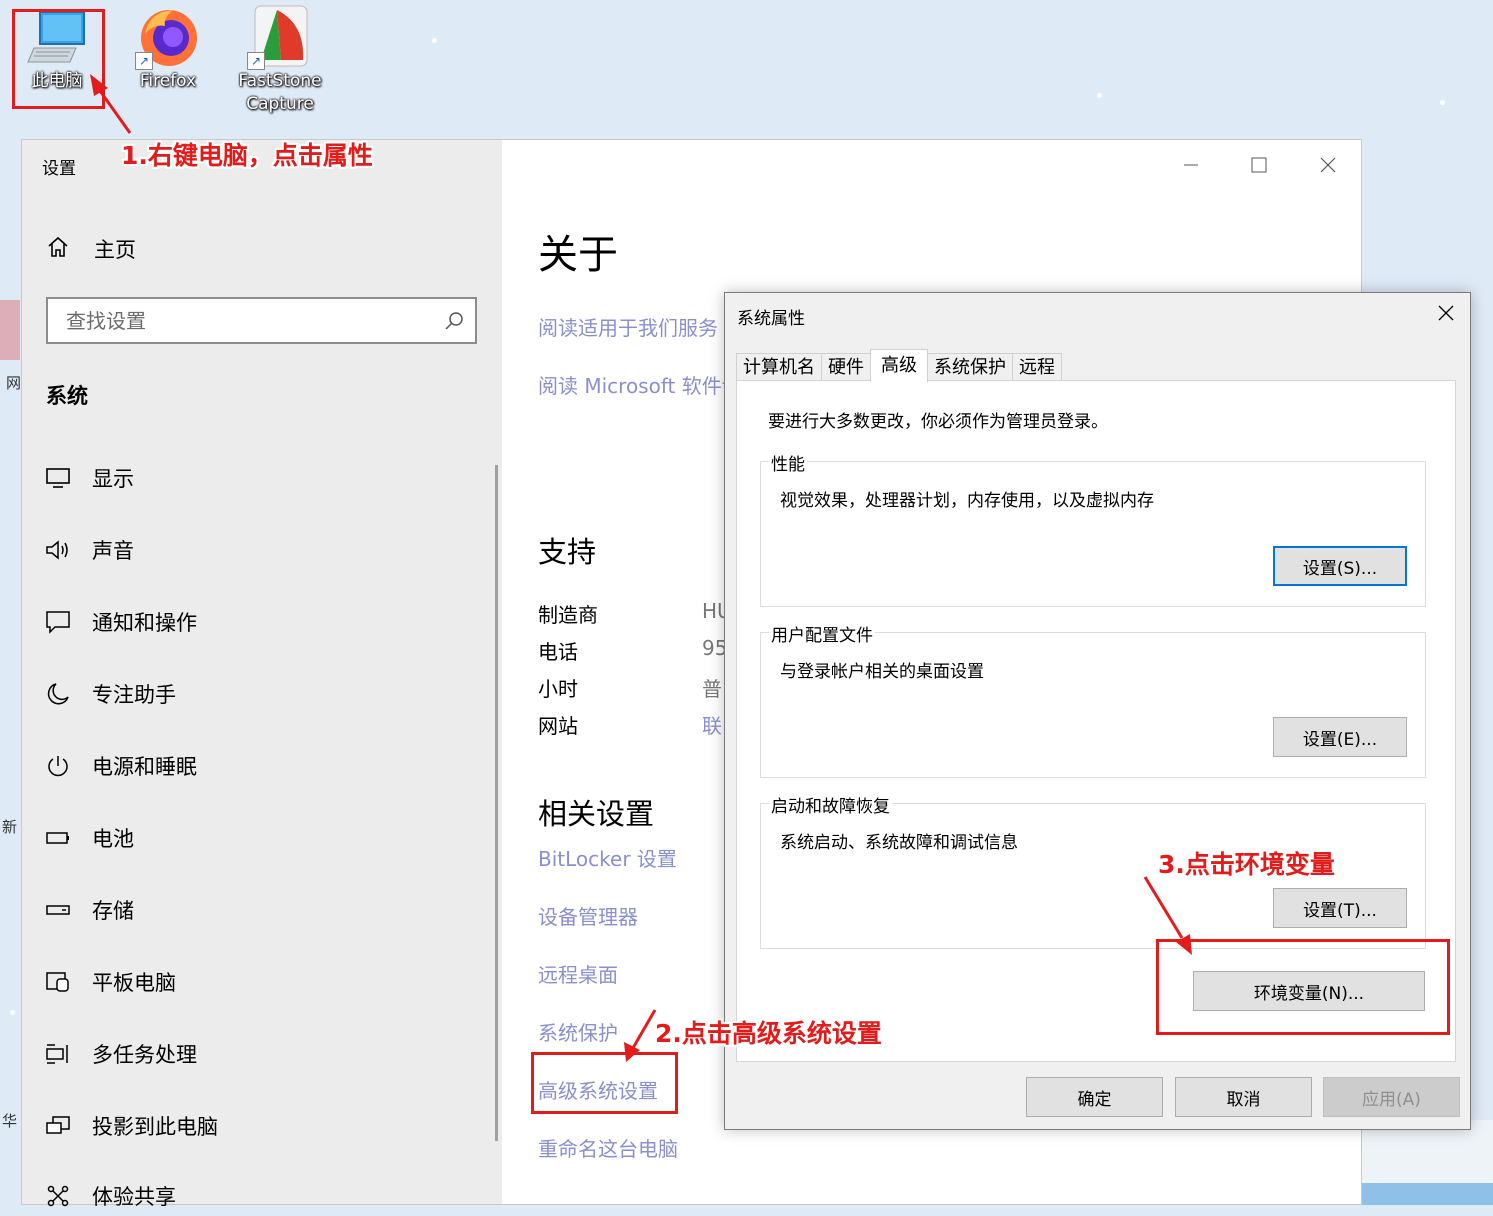  I want to click on desktop-icon-faststone-capture: ↗ FastStone Capture, so click(280, 60).